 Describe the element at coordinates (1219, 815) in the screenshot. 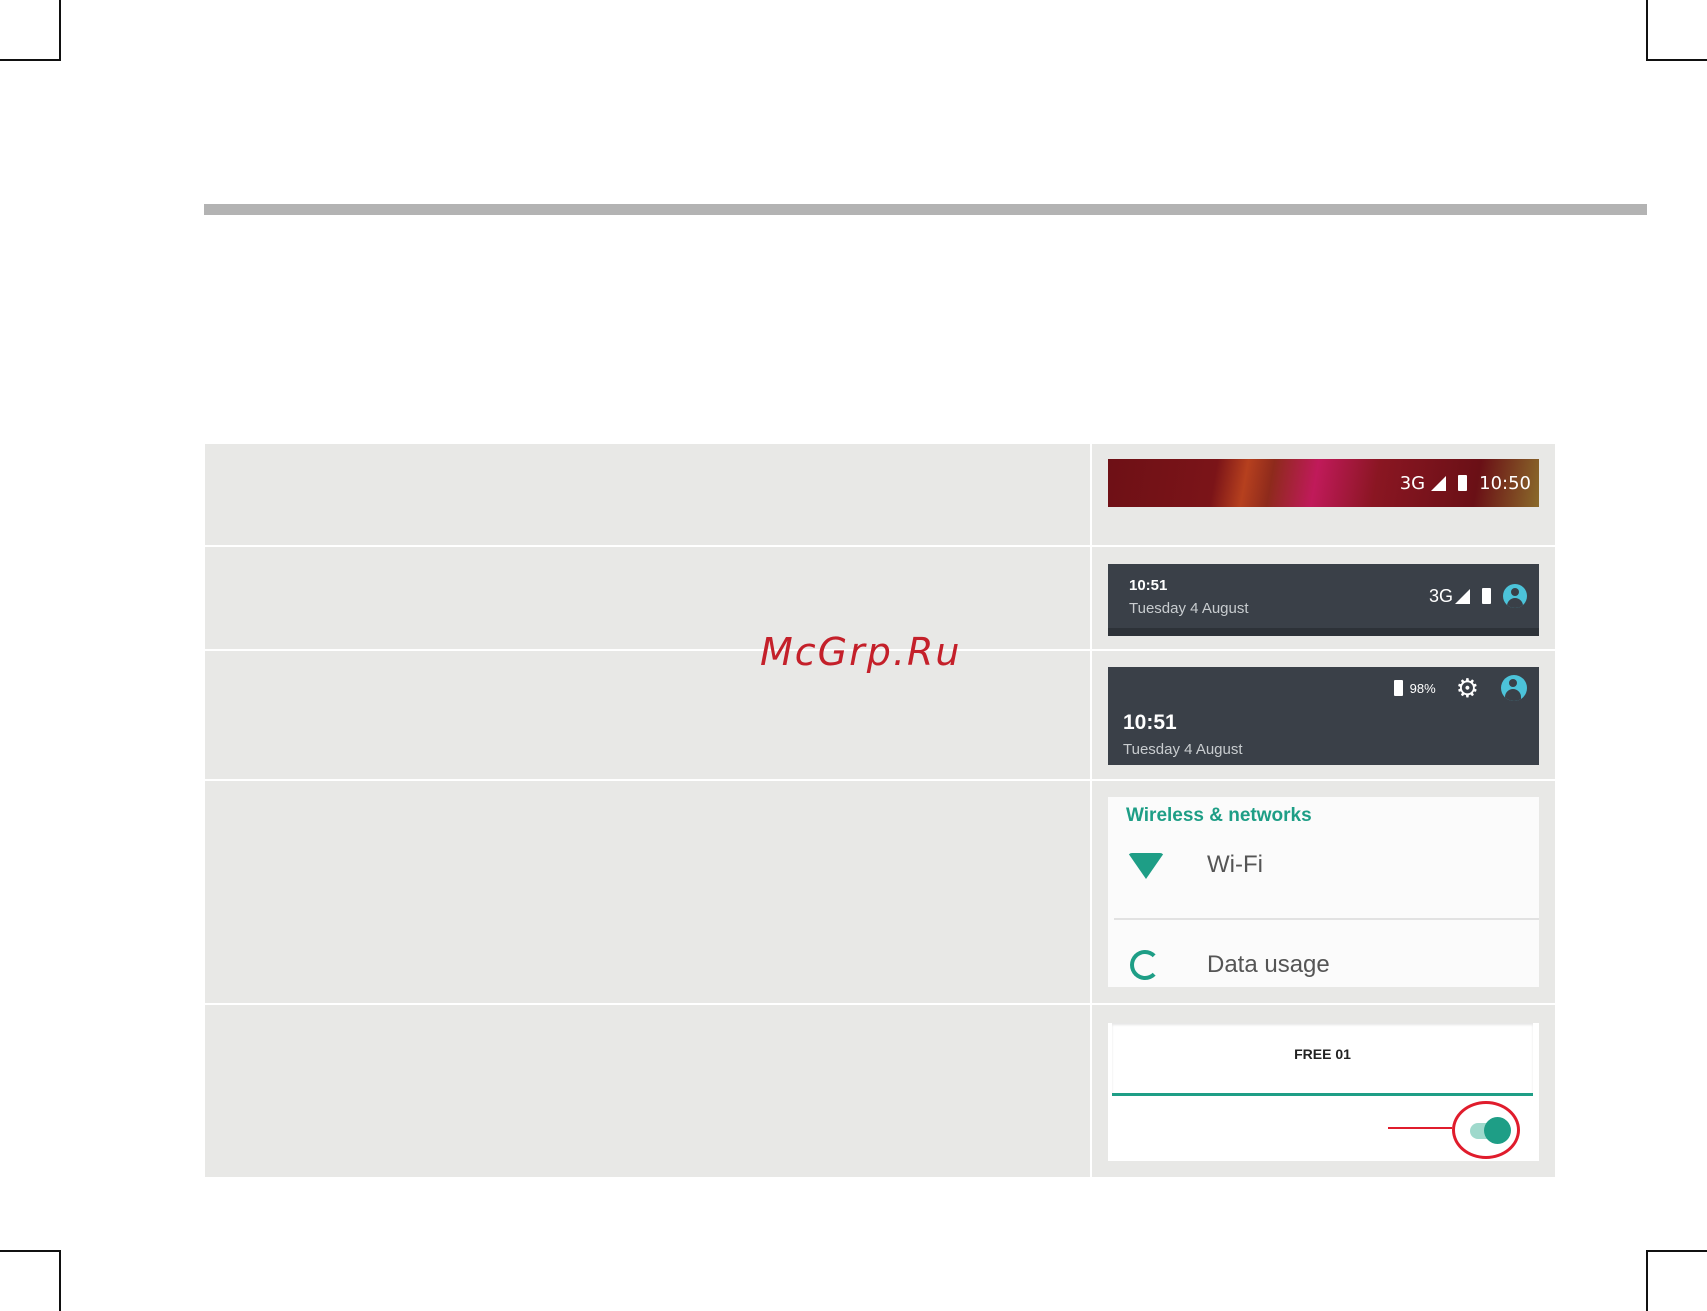

I see `section-title: Wireless & networks` at that location.